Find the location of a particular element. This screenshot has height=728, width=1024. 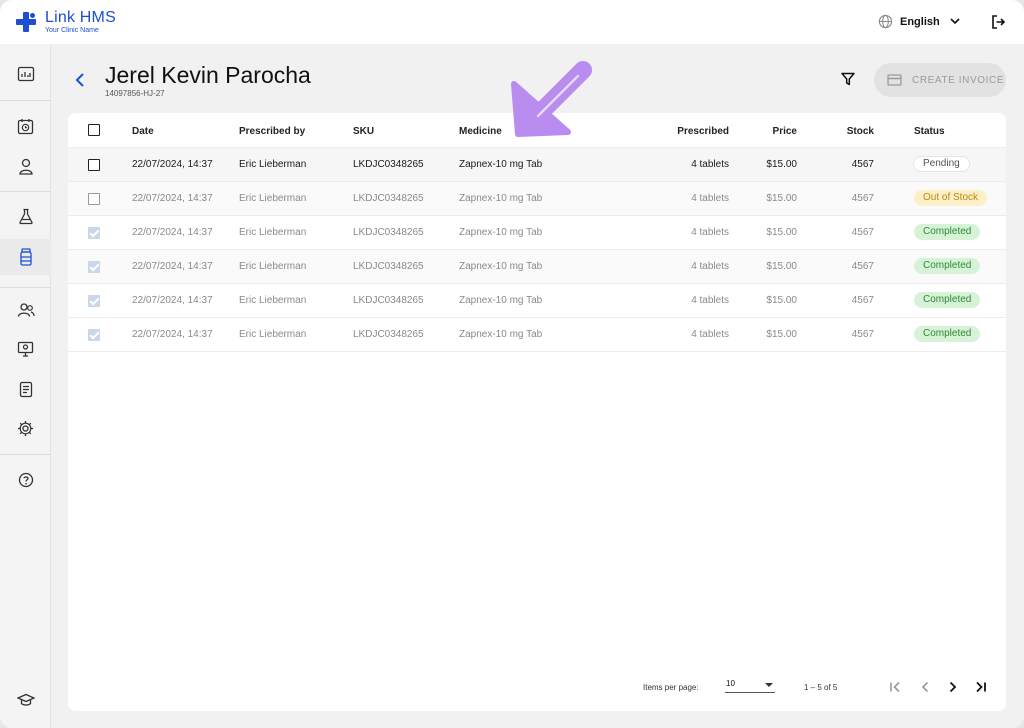

app-logo: Link HMS Your Clinic Name is located at coordinates (66, 22).